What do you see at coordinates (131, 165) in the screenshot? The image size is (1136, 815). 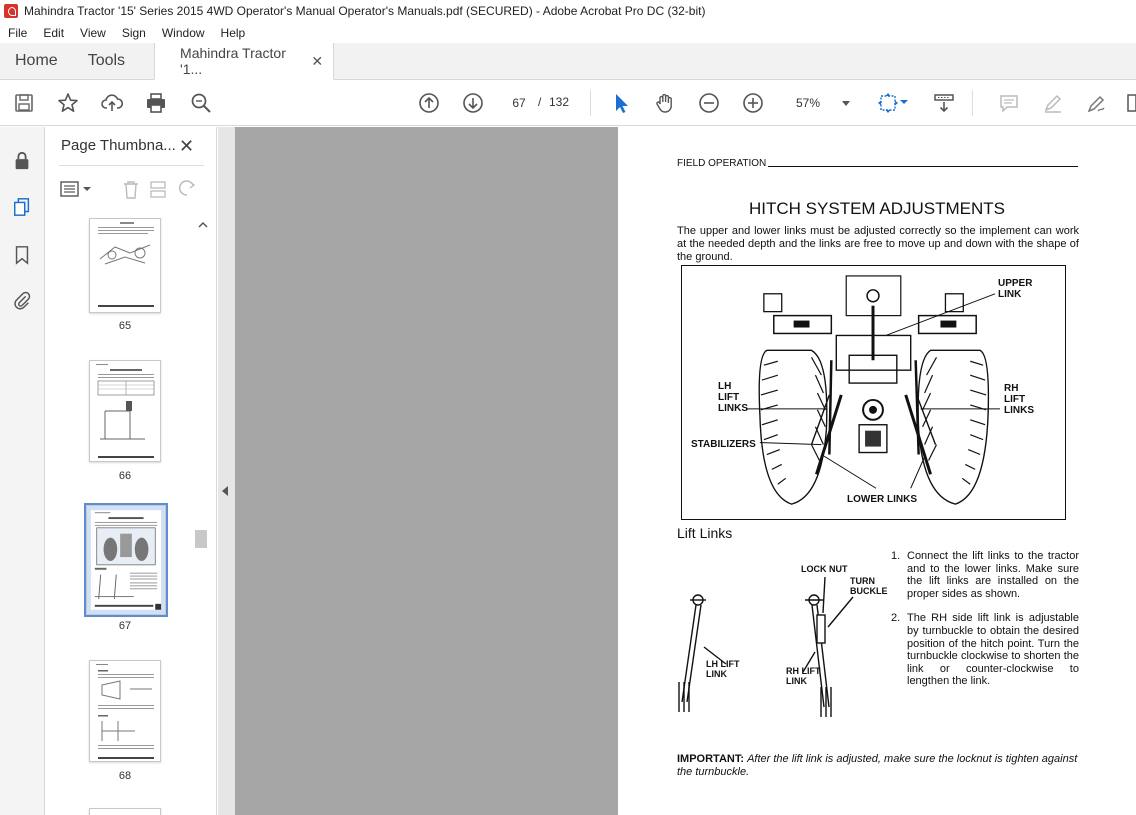 I see `panel-divider` at bounding box center [131, 165].